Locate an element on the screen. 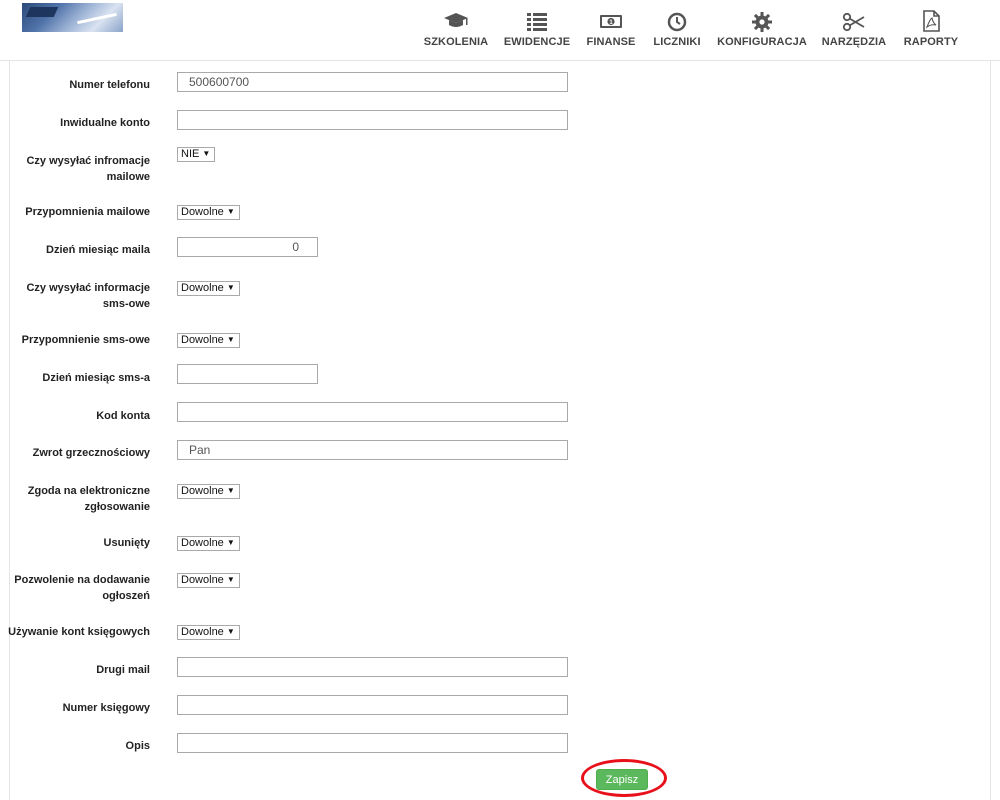  nav-label: NARZĘDZIA is located at coordinates (854, 42).